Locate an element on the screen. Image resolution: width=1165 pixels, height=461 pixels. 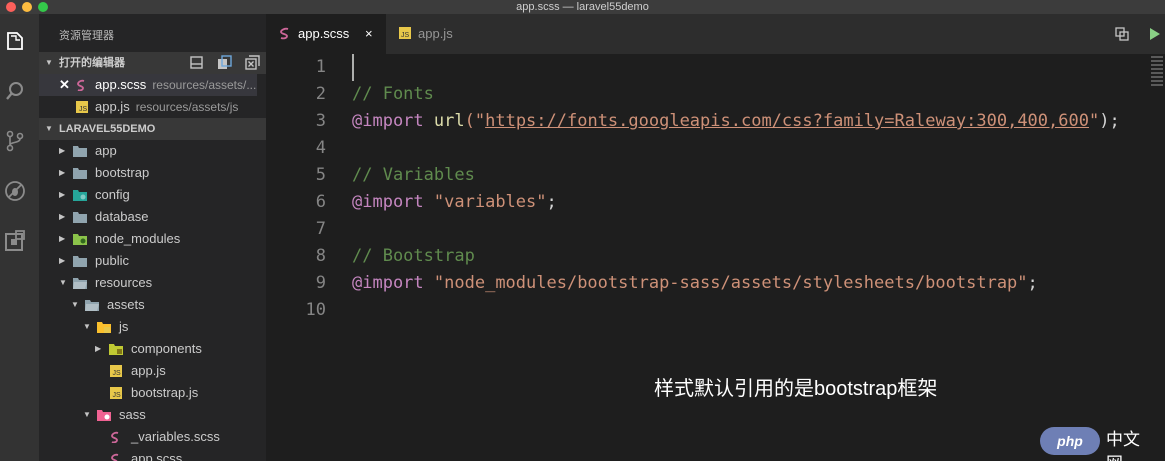
line-number: 8 is located at coordinates (320, 256).